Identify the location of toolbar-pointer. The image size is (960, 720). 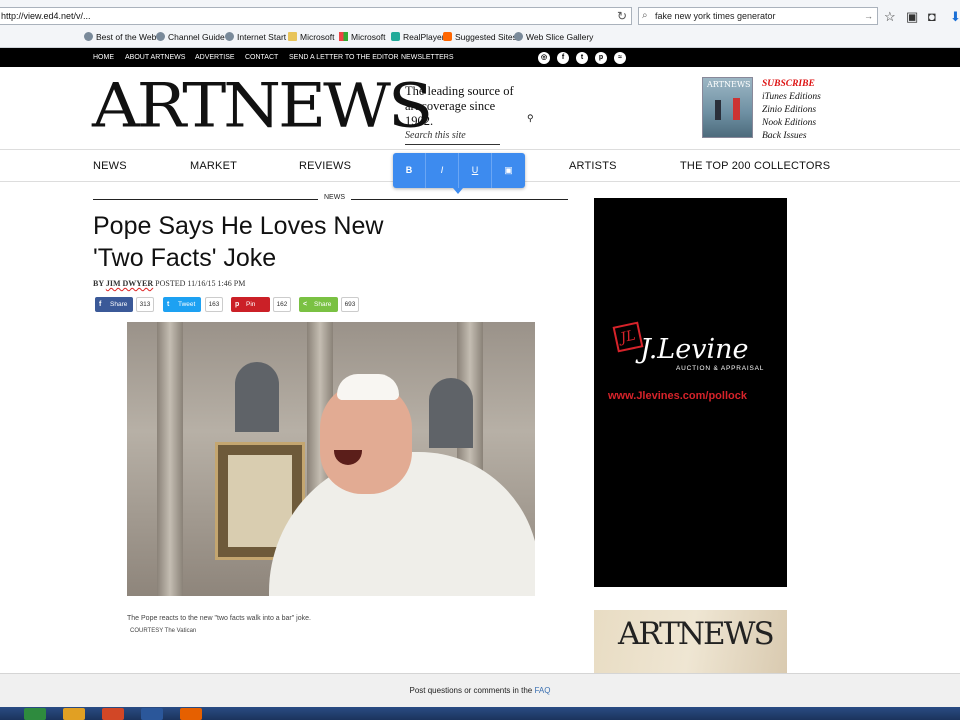
(458, 191).